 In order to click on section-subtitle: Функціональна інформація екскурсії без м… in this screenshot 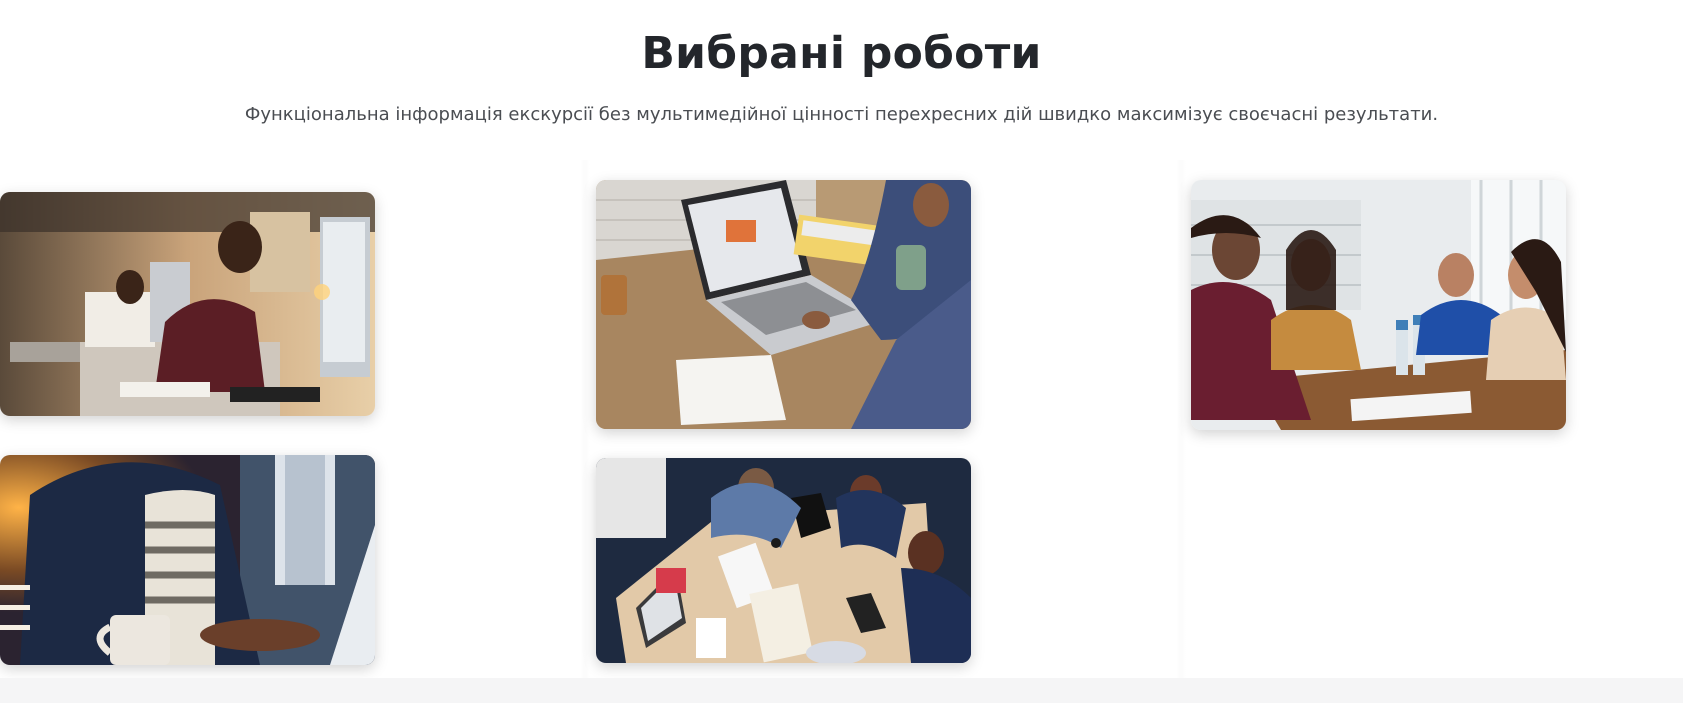, I will do `click(841, 114)`.